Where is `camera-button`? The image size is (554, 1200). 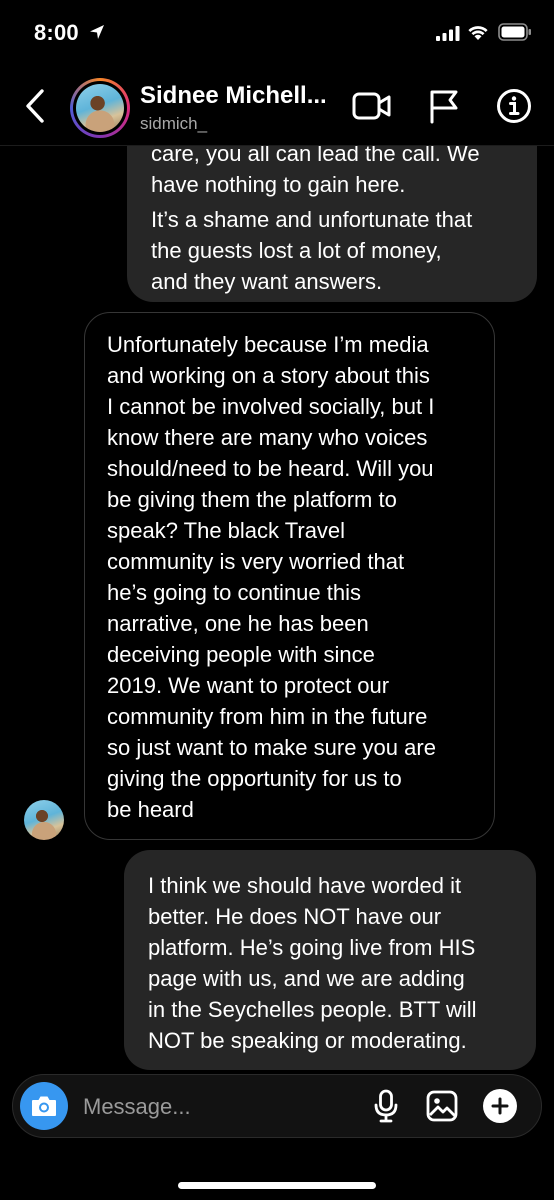 camera-button is located at coordinates (44, 1106).